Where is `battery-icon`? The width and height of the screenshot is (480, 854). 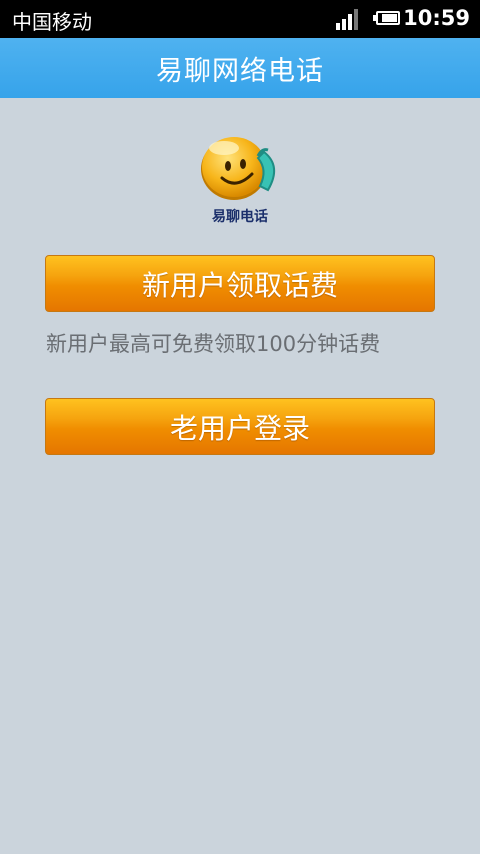
battery-icon is located at coordinates (388, 19).